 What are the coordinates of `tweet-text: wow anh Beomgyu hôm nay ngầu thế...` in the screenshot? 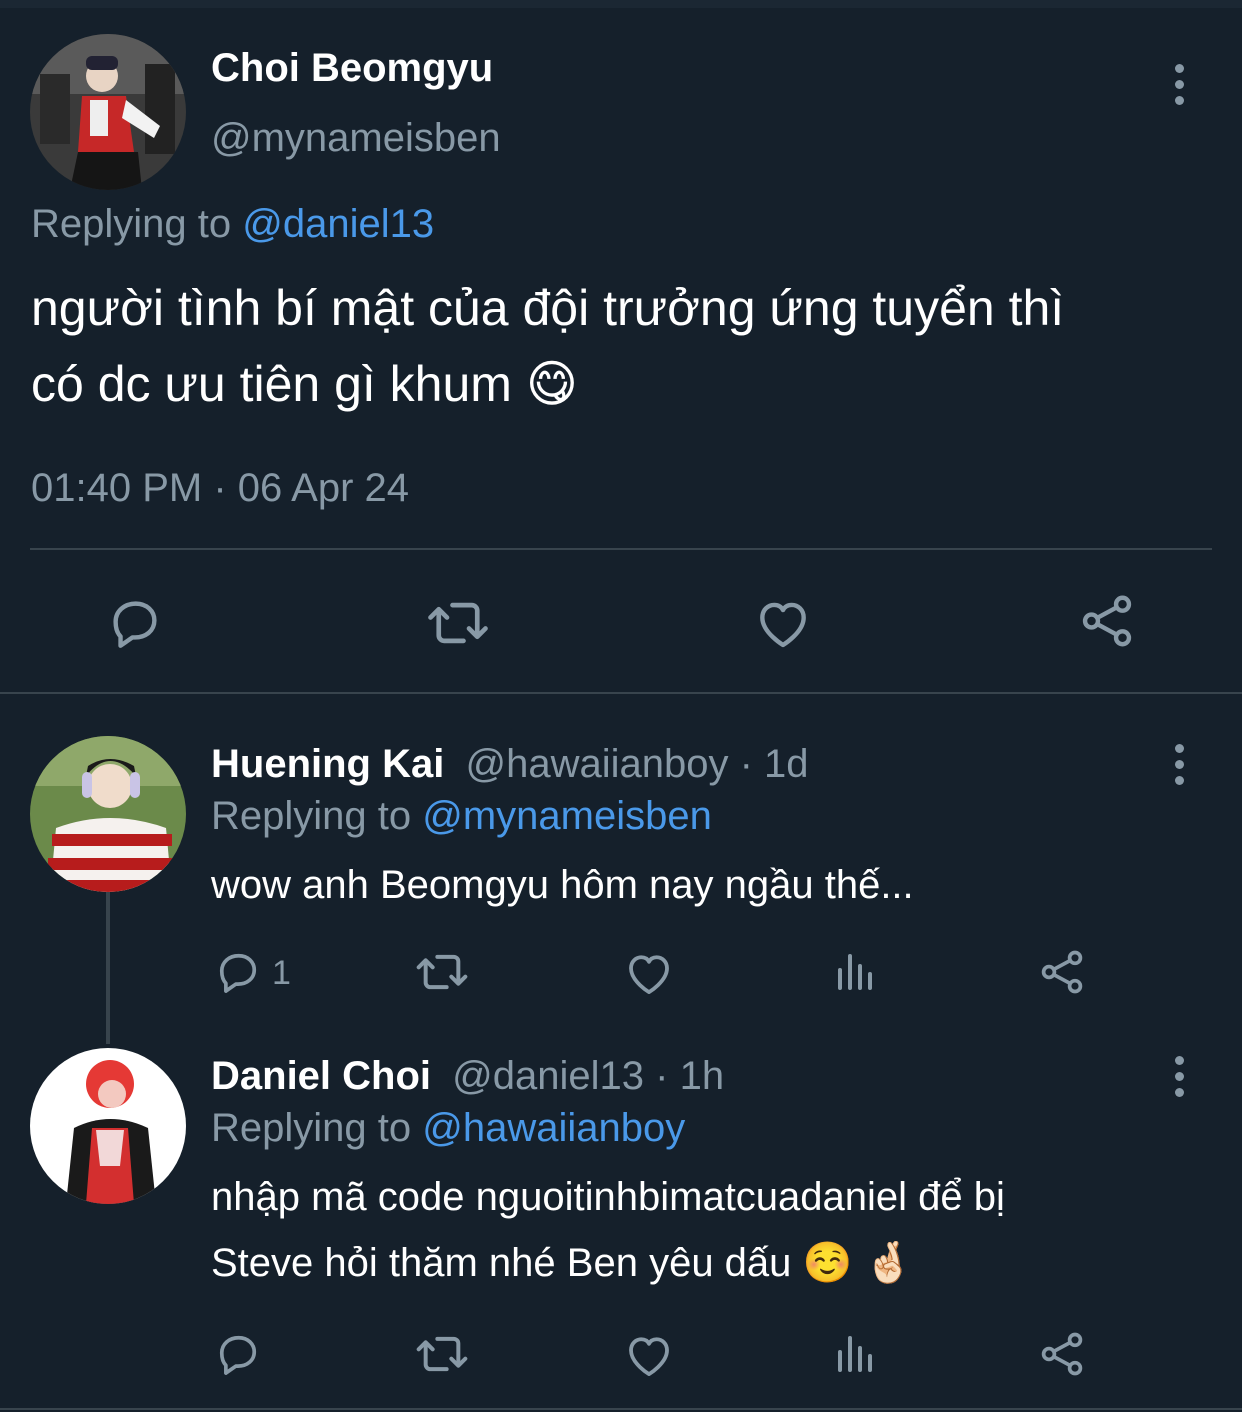 It's located at (711, 885).